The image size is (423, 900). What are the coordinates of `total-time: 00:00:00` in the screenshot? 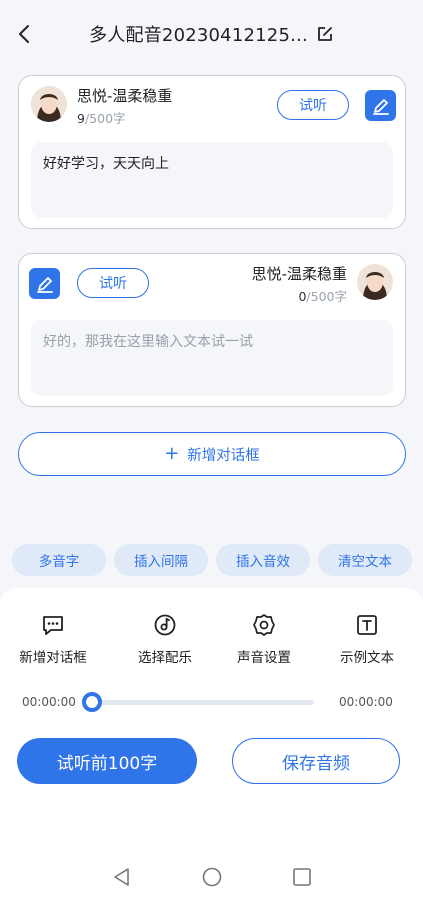 It's located at (366, 702).